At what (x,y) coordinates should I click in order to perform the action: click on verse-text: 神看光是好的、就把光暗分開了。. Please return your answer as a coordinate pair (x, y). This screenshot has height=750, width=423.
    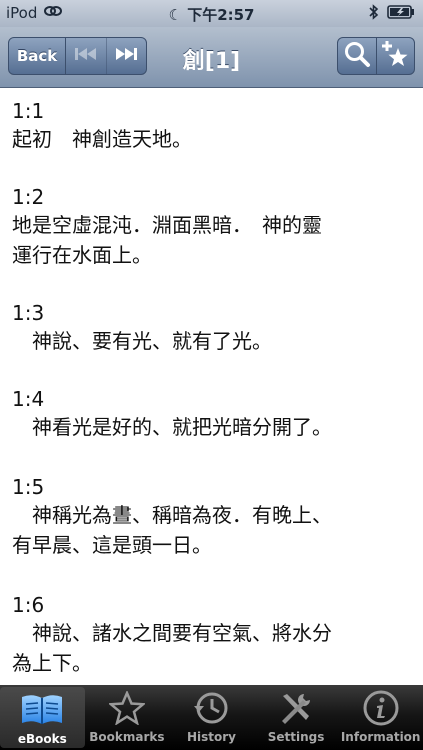
    Looking at the image, I should click on (172, 427).